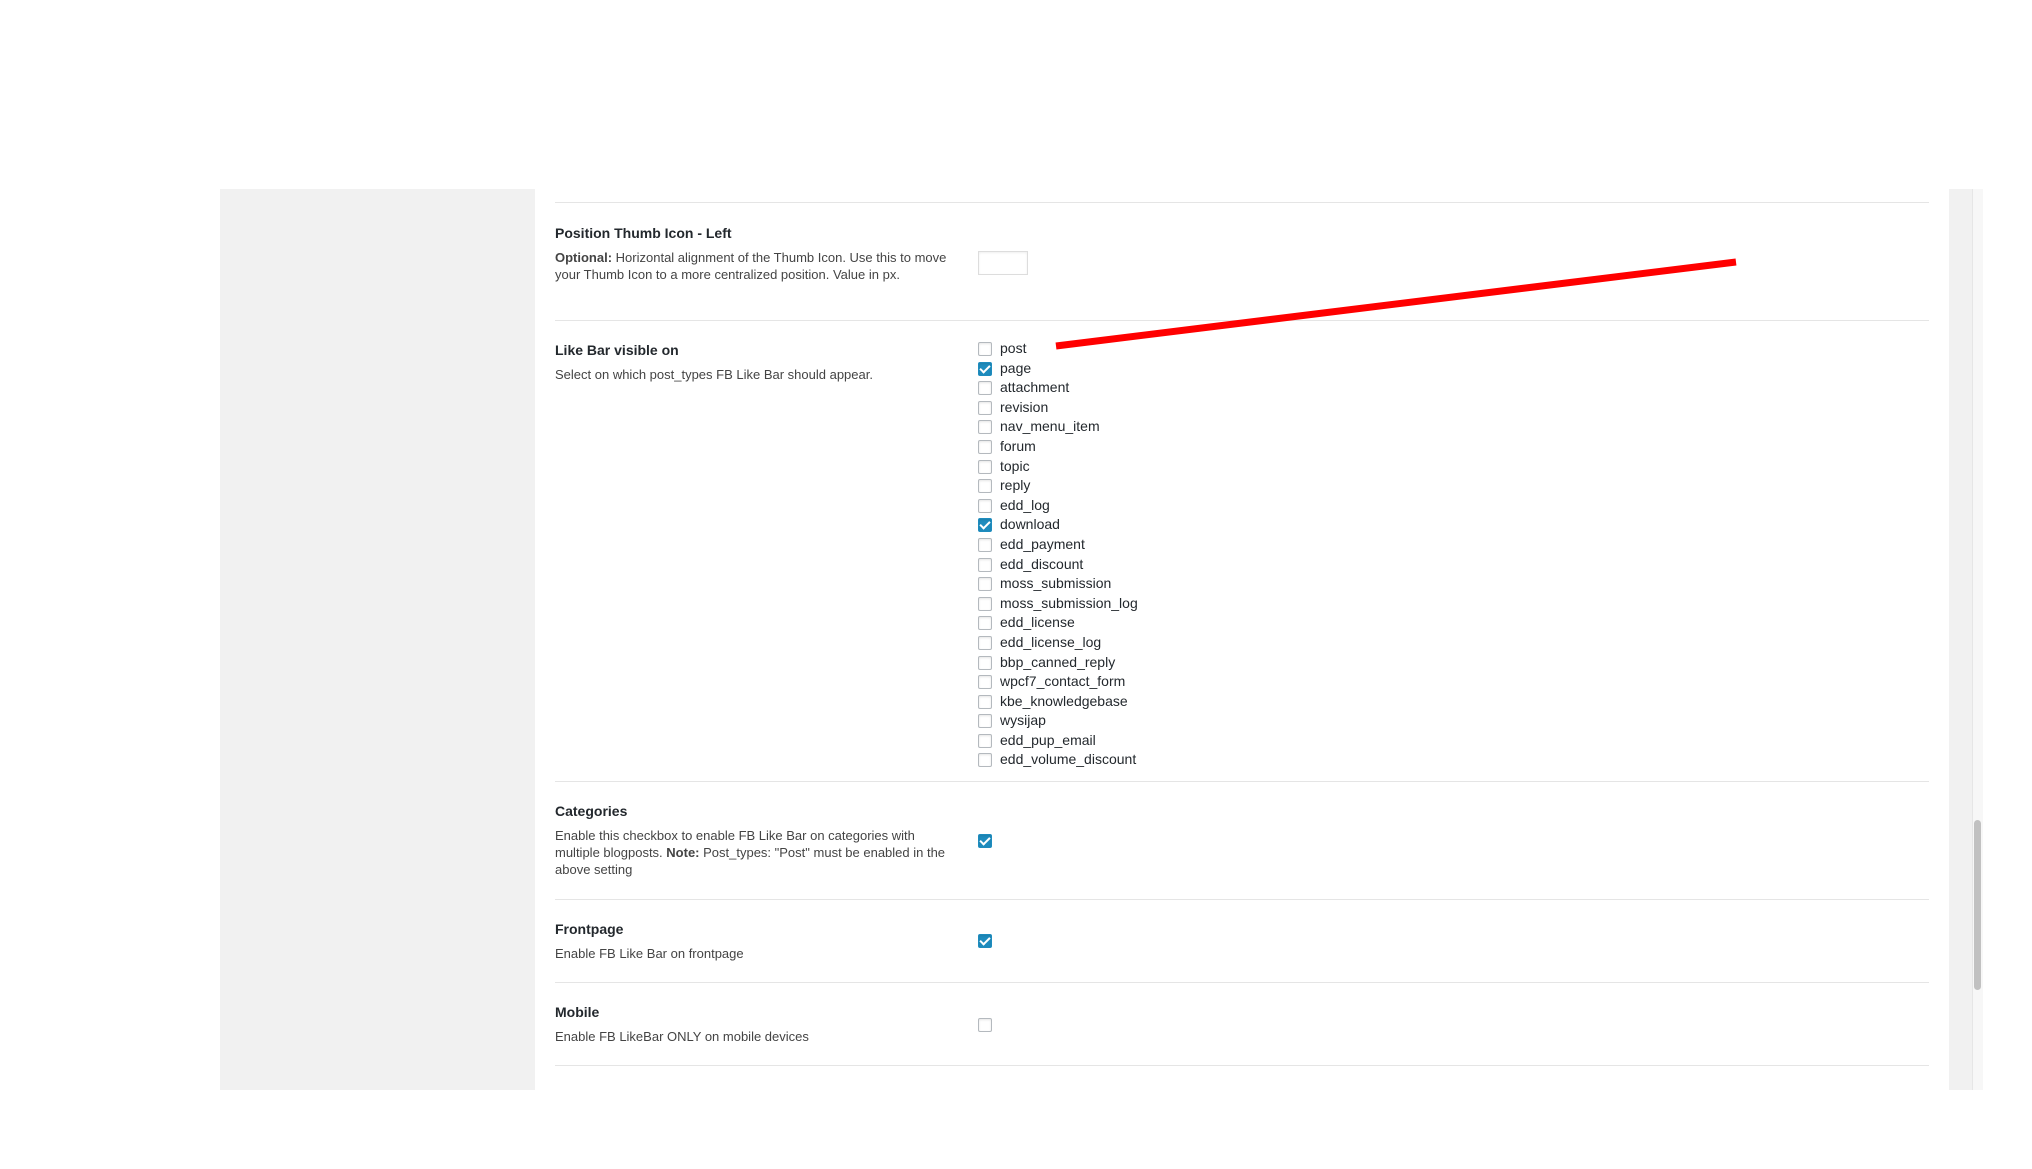  What do you see at coordinates (643, 233) in the screenshot?
I see `thumb-left-title: Position Thumb Icon - Left` at bounding box center [643, 233].